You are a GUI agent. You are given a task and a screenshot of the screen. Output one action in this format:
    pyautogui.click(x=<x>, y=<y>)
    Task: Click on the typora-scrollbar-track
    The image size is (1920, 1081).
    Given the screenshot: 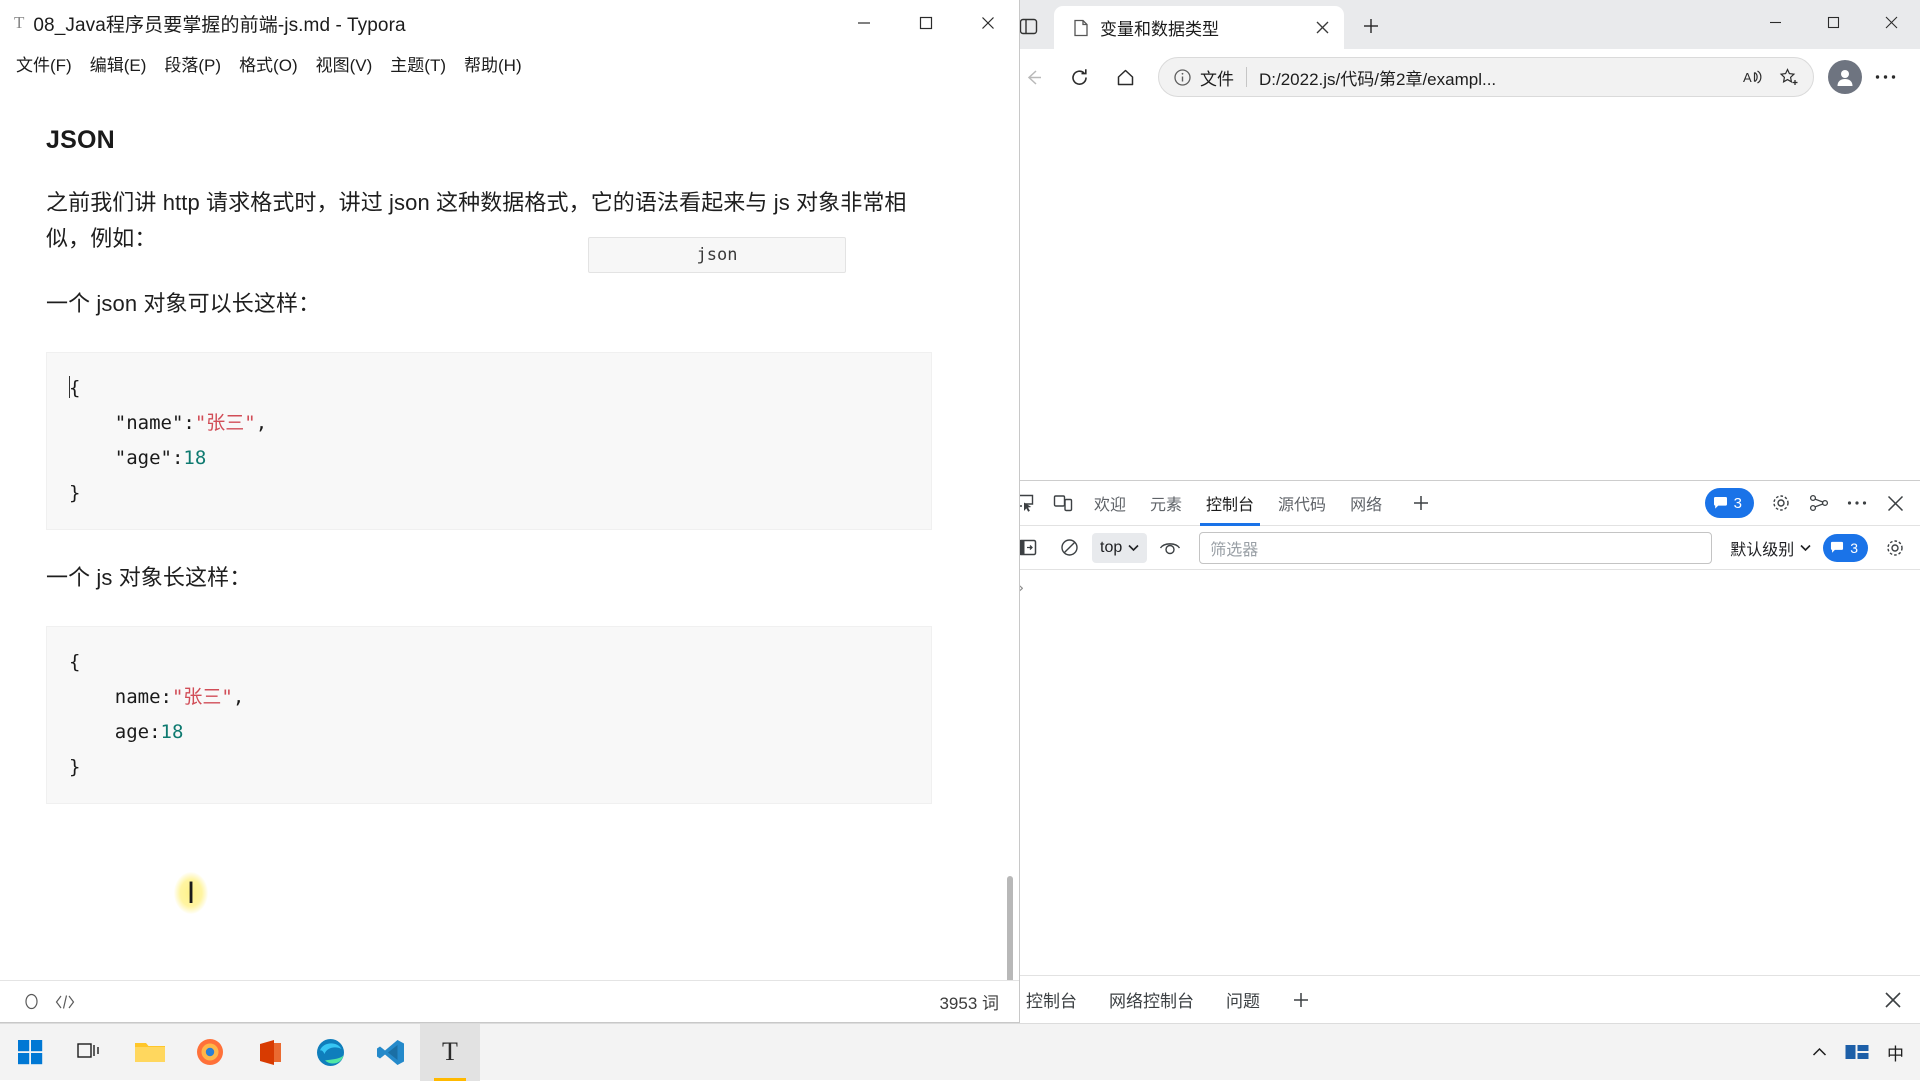 What is the action you would take?
    pyautogui.click(x=1011, y=530)
    